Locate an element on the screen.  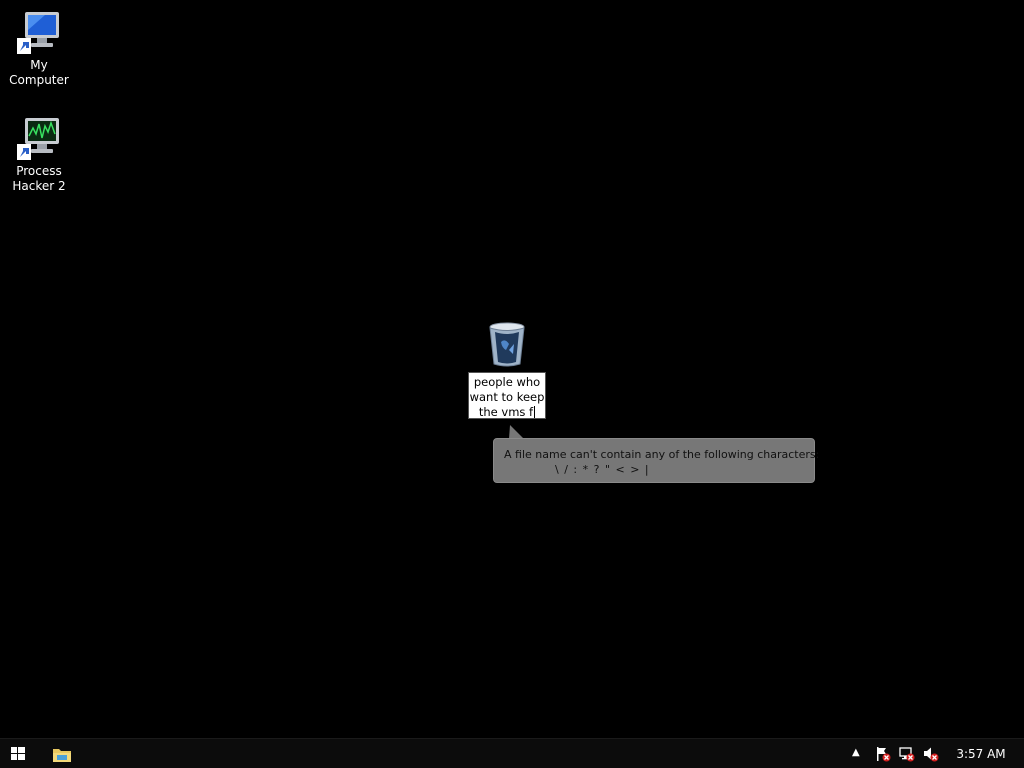
file-explorer-icon is located at coordinates (62, 754).